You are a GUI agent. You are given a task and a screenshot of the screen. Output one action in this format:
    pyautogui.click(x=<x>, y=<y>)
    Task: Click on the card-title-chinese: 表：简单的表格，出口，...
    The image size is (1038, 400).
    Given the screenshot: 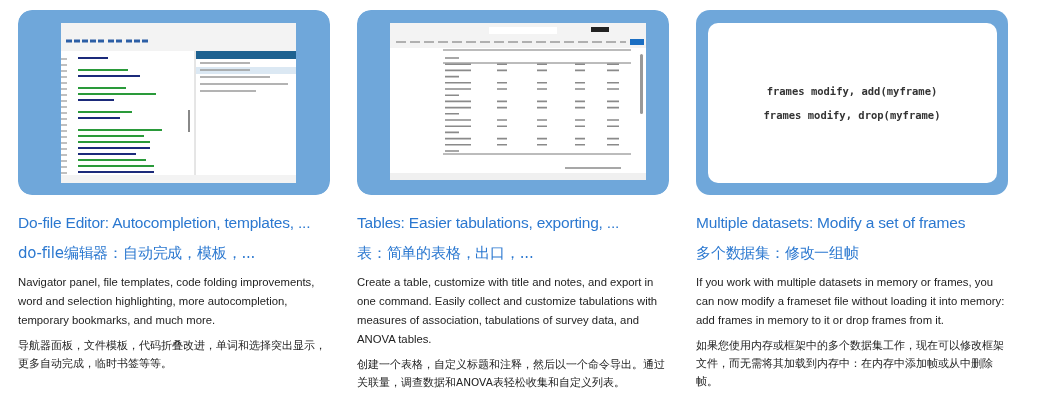 What is the action you would take?
    pyautogui.click(x=513, y=253)
    